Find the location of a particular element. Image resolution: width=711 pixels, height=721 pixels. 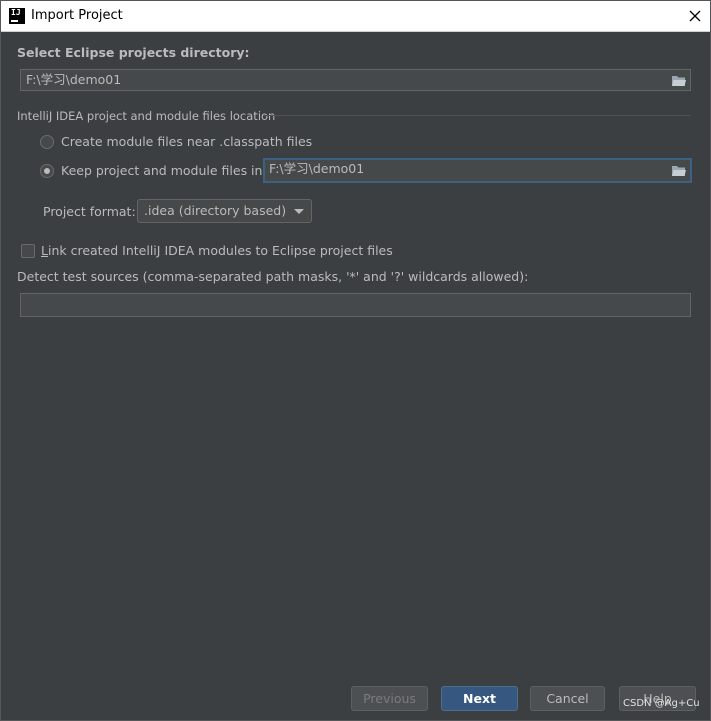

cancel-button: Cancel is located at coordinates (567, 698).